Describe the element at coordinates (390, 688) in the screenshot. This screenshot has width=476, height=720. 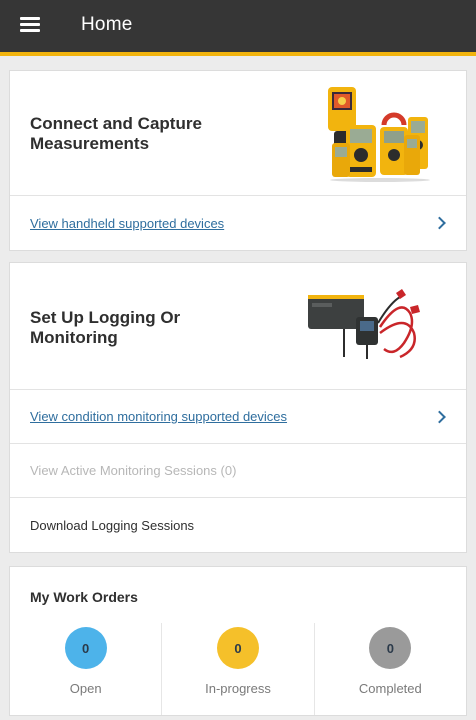
I see `completed-label: Completed` at that location.